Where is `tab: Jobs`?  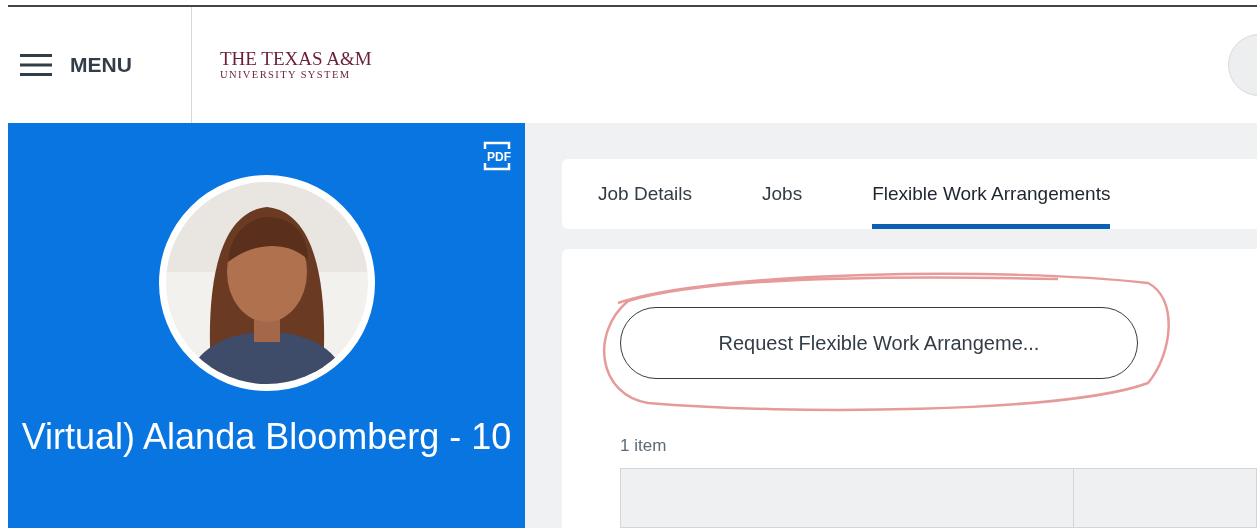
tab: Jobs is located at coordinates (782, 194).